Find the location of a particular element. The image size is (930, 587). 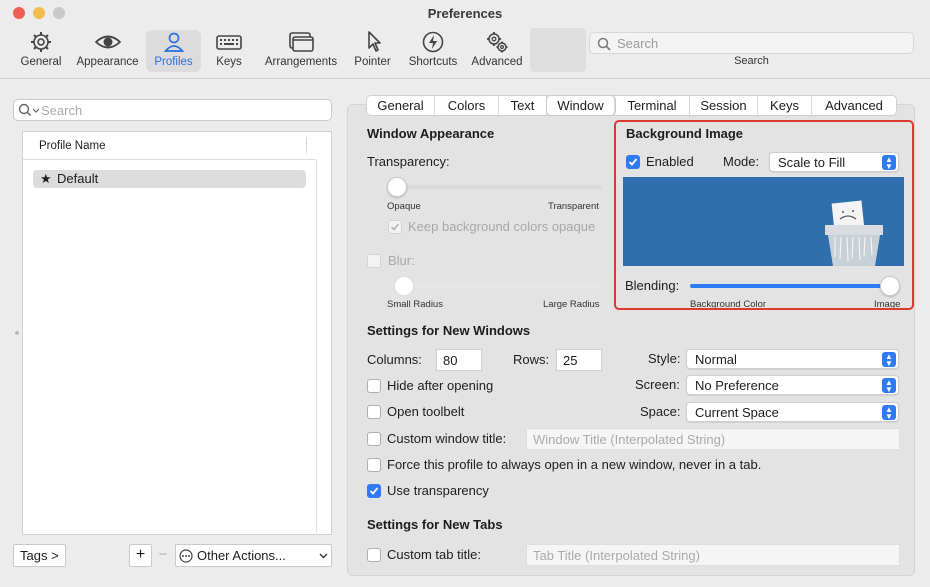

split-handle is located at coordinates (17, 333).